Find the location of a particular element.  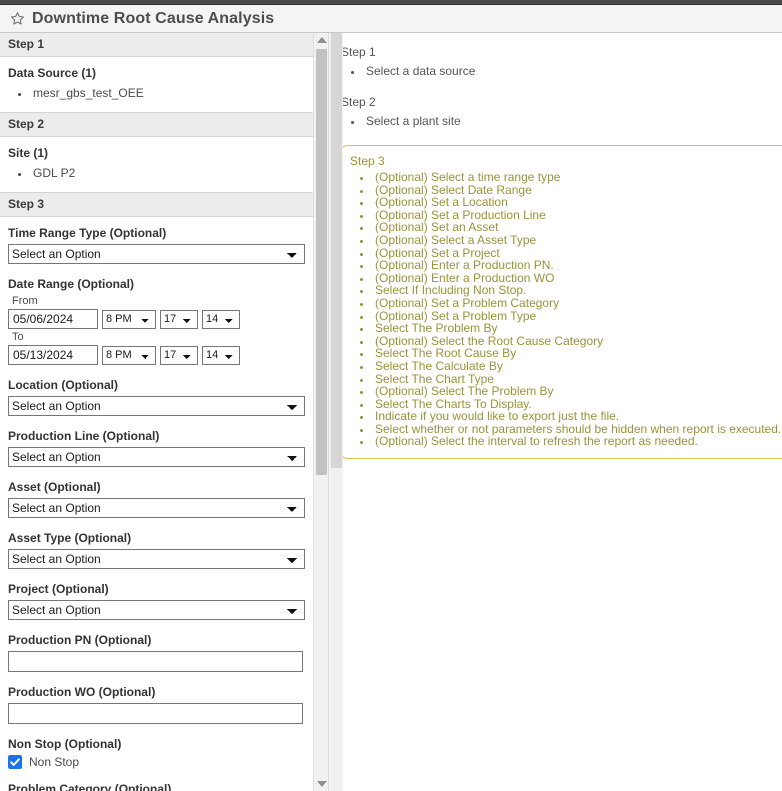

date-from-ampm-select: 8 PM is located at coordinates (129, 319).